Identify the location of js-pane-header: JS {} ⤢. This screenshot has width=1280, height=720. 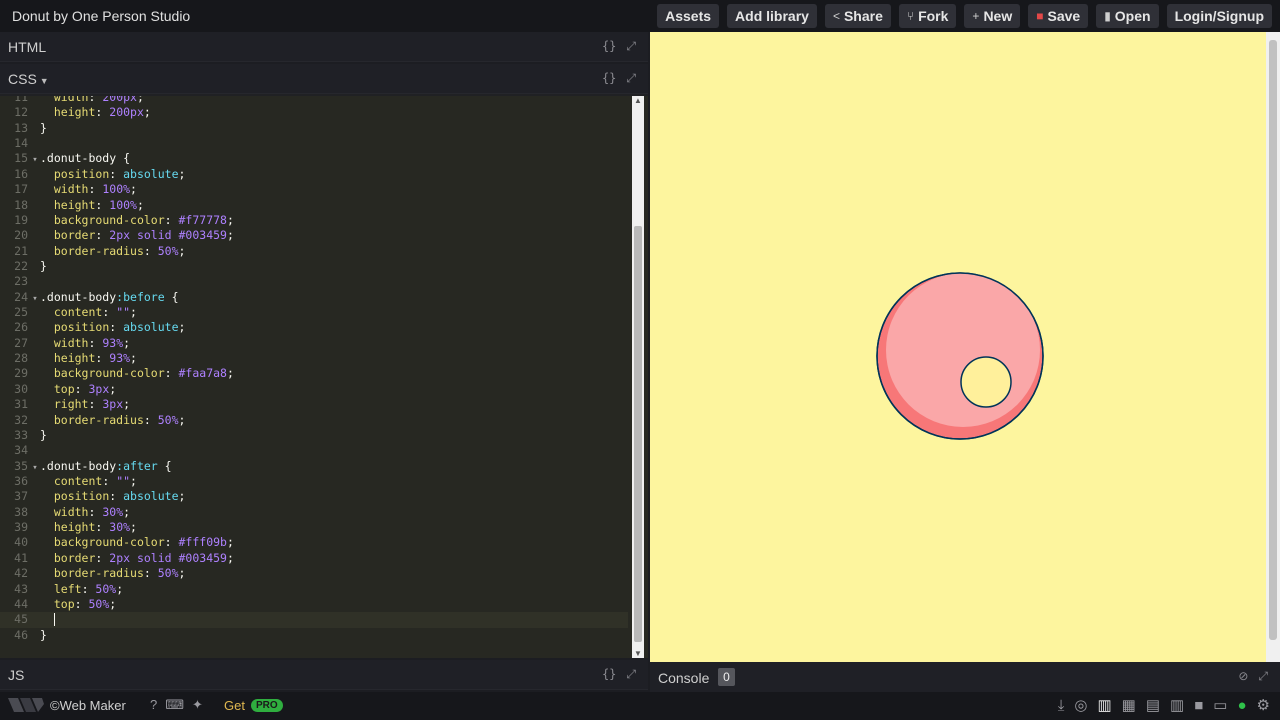
(324, 675).